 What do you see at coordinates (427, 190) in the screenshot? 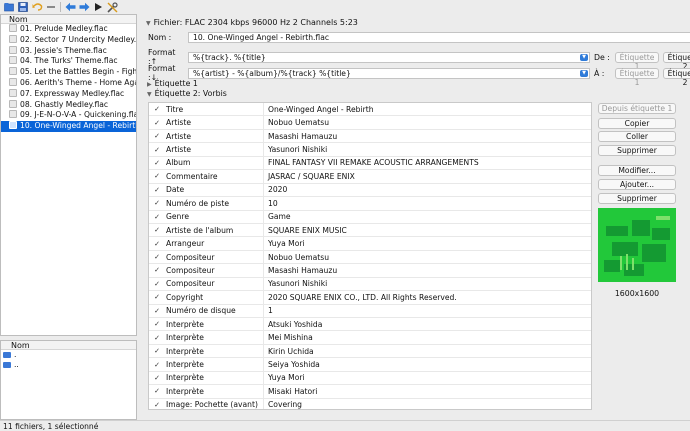
I see `frame-value: 2020` at bounding box center [427, 190].